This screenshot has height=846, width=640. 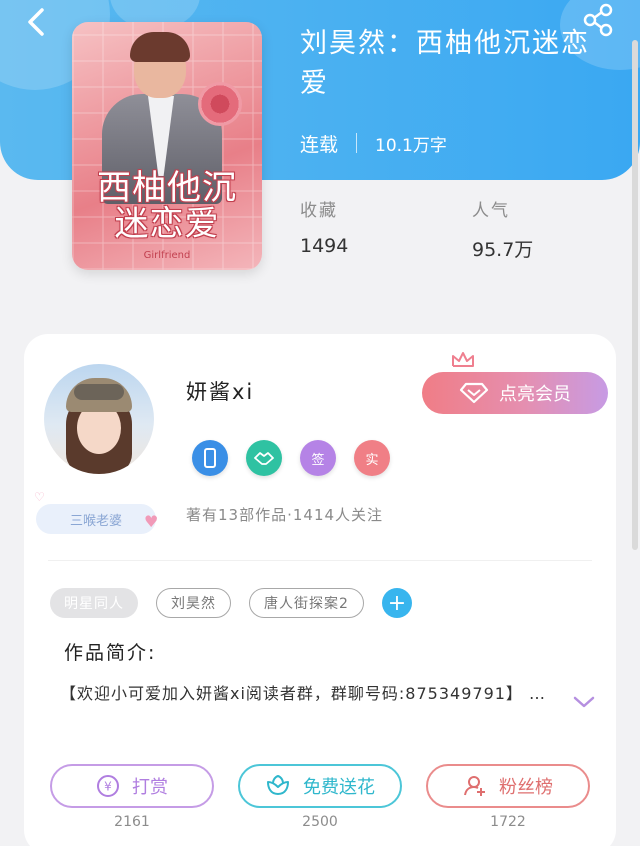 What do you see at coordinates (306, 603) in the screenshot?
I see `tag-item: 唐人街探案2` at bounding box center [306, 603].